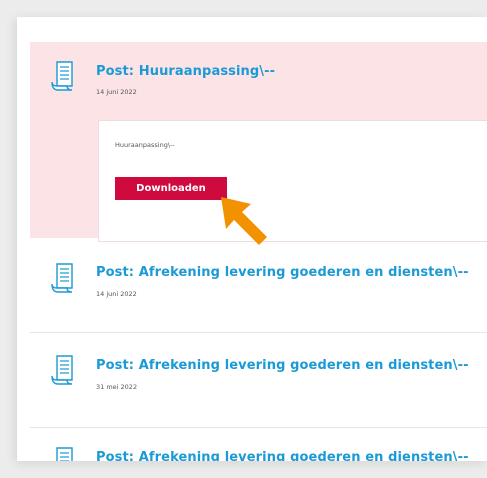 The height and width of the screenshot is (478, 487). Describe the element at coordinates (145, 145) in the screenshot. I see `detail-text: Huuraanpassing\--` at that location.